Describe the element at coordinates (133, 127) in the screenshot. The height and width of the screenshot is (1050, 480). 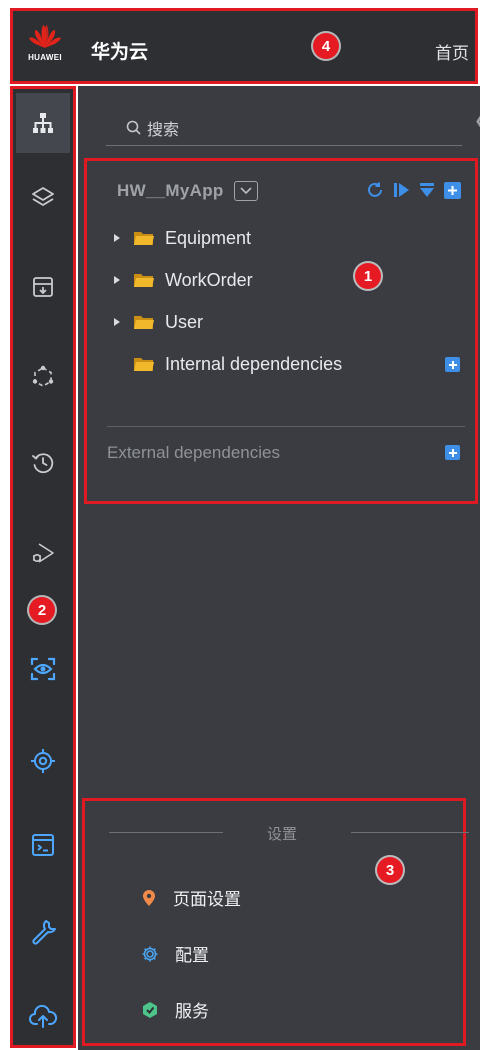
I see `search-icon` at that location.